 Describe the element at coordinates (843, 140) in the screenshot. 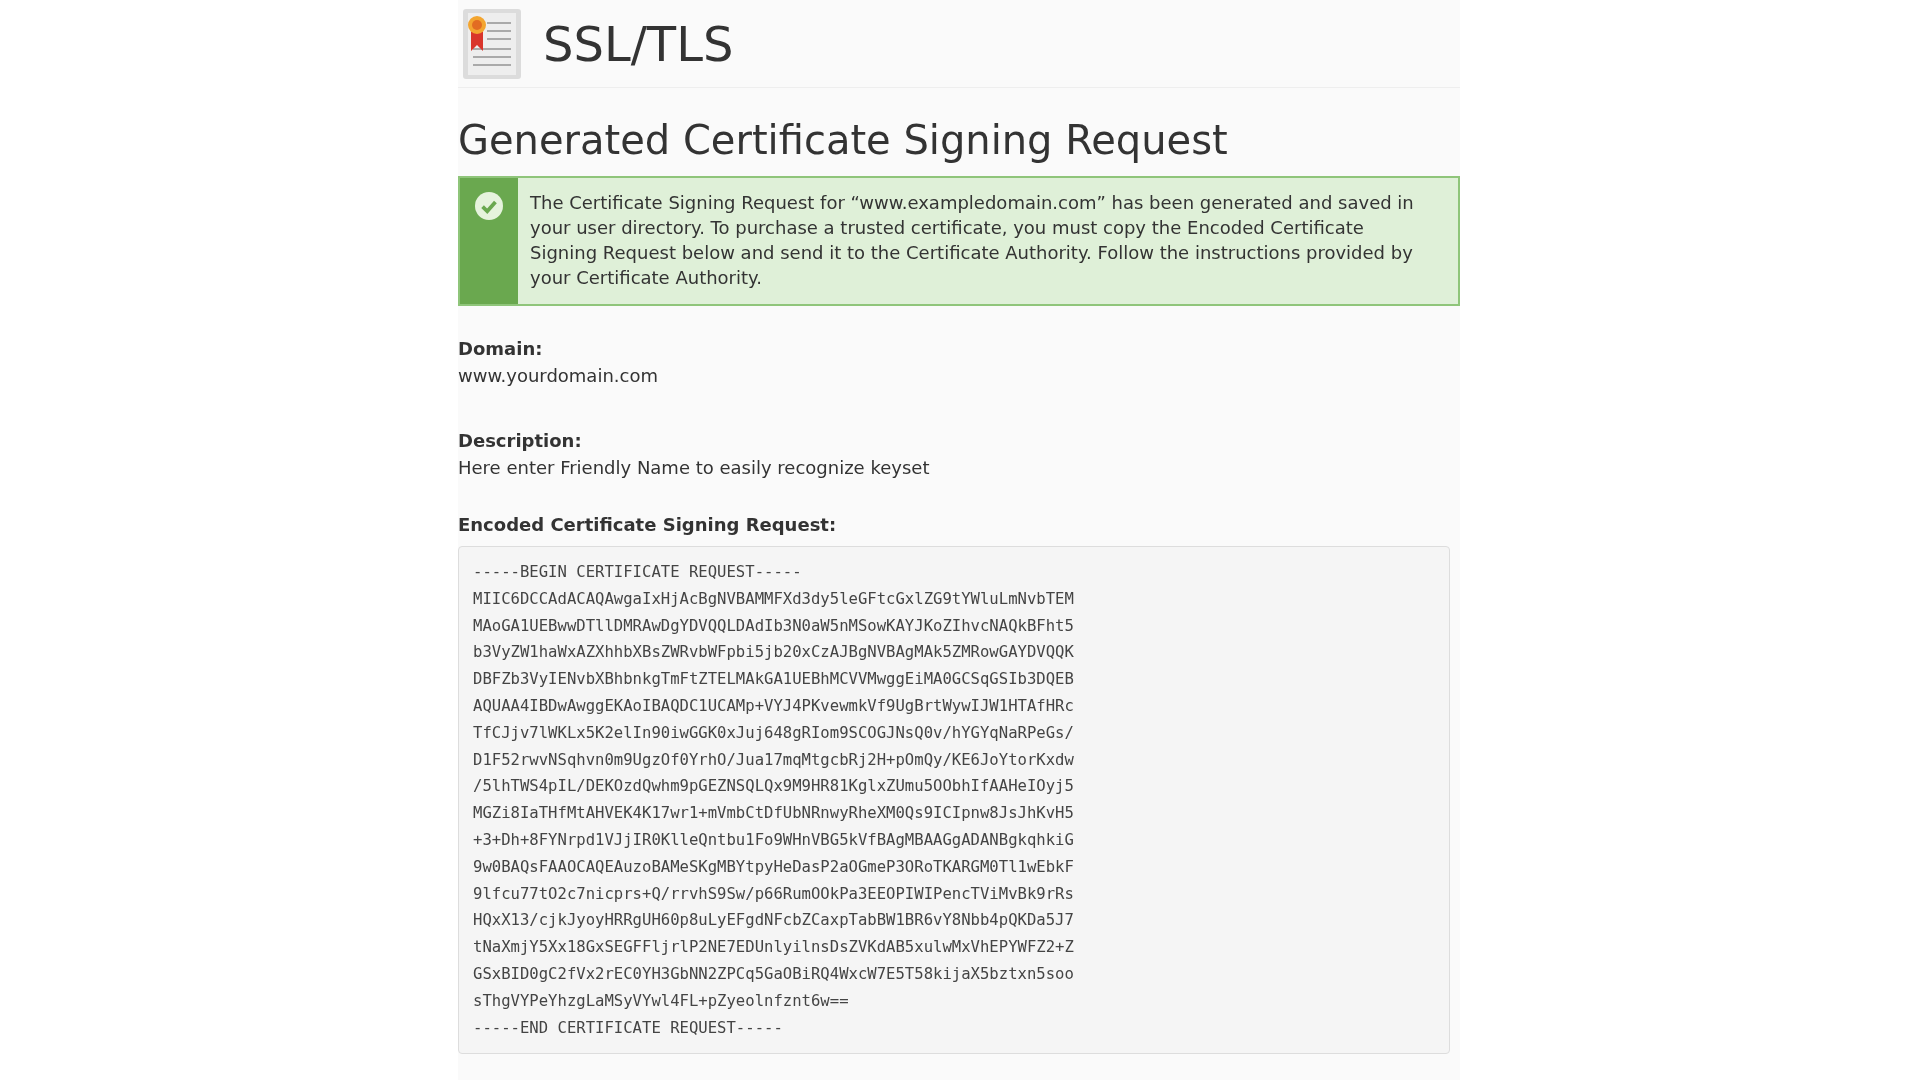

I see `section-heading: Generated Certificate Signing Request` at that location.